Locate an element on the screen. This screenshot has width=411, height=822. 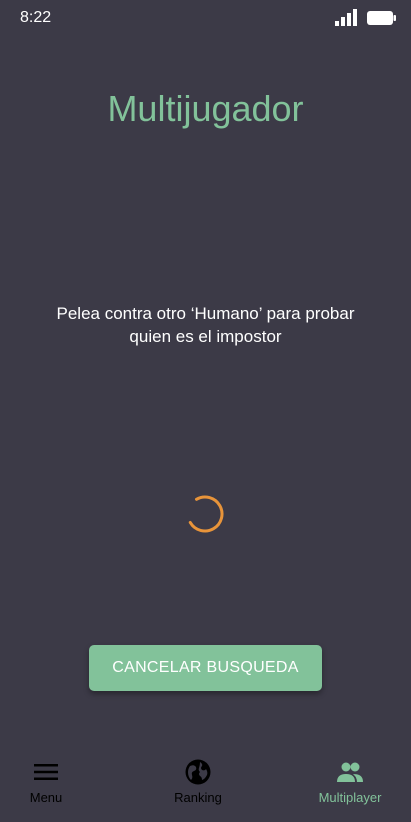
nav-item-menu: Menu is located at coordinates (53, 782).